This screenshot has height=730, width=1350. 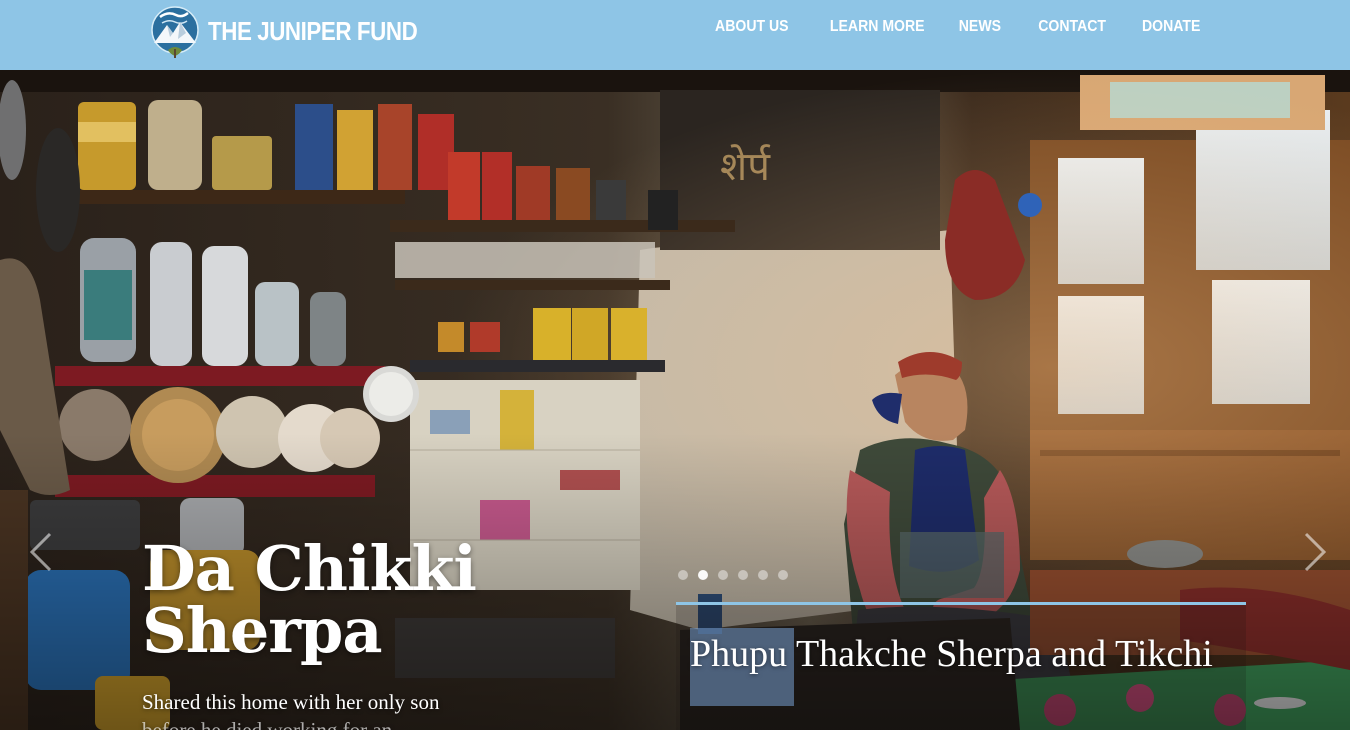 I want to click on brand-name: THE JUNIPER FUND, so click(x=313, y=30).